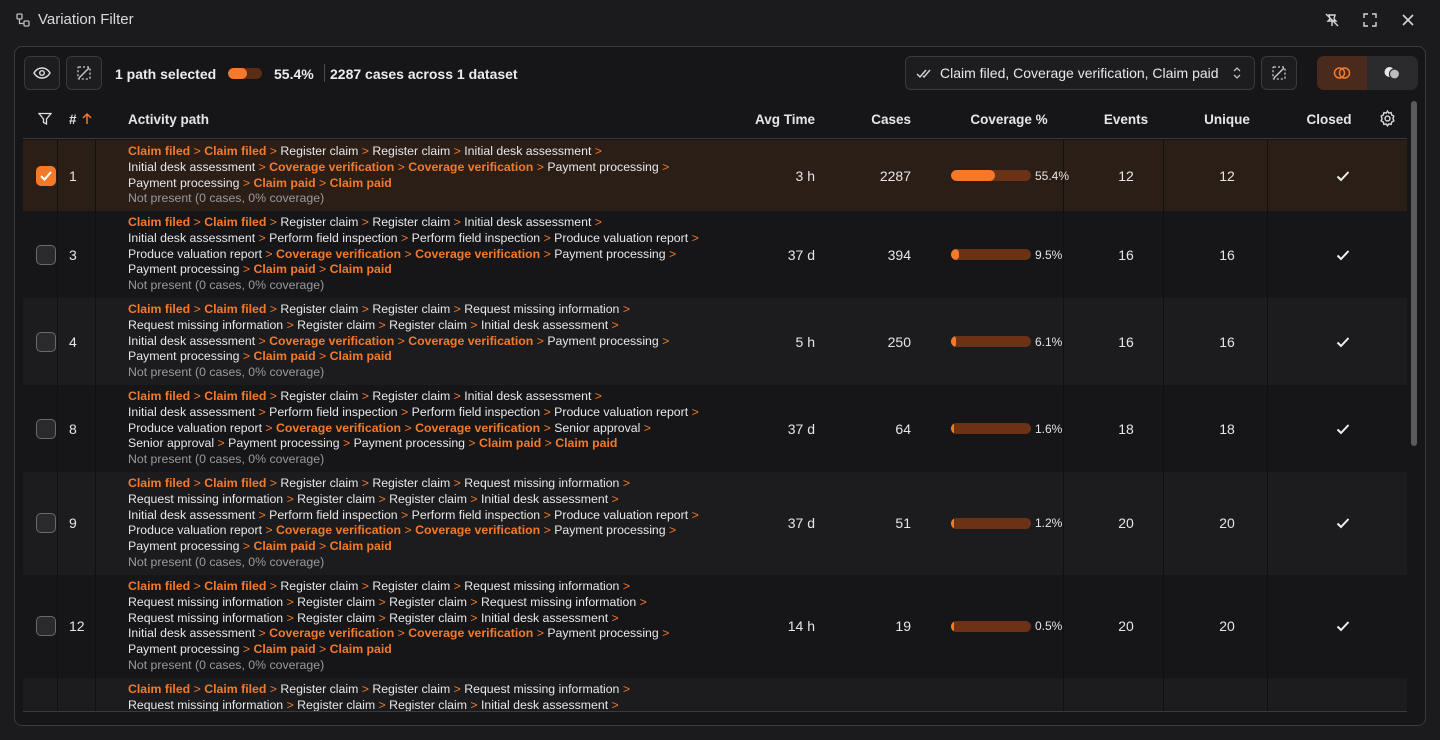  I want to click on column-events: Events, so click(1126, 119).